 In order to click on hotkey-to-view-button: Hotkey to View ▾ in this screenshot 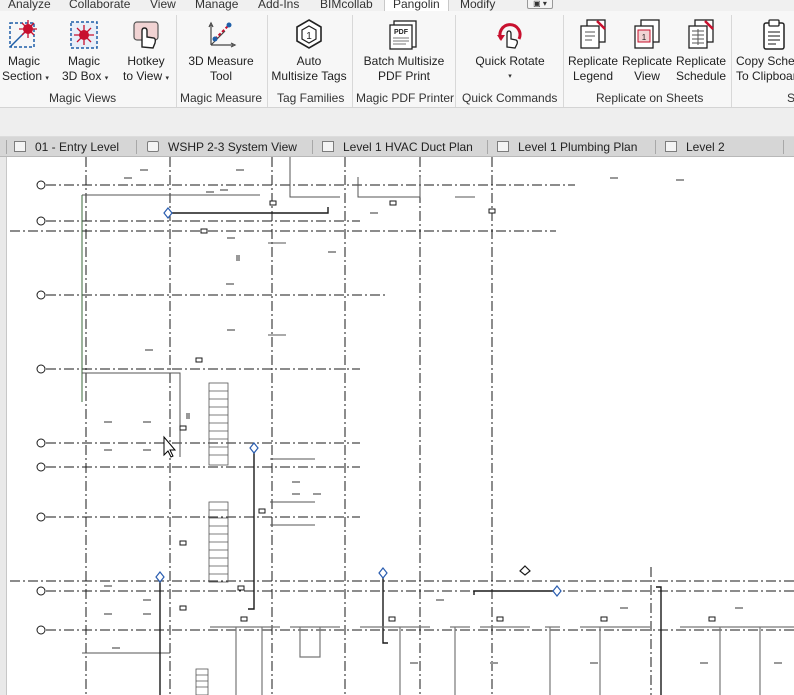, I will do `click(146, 51)`.